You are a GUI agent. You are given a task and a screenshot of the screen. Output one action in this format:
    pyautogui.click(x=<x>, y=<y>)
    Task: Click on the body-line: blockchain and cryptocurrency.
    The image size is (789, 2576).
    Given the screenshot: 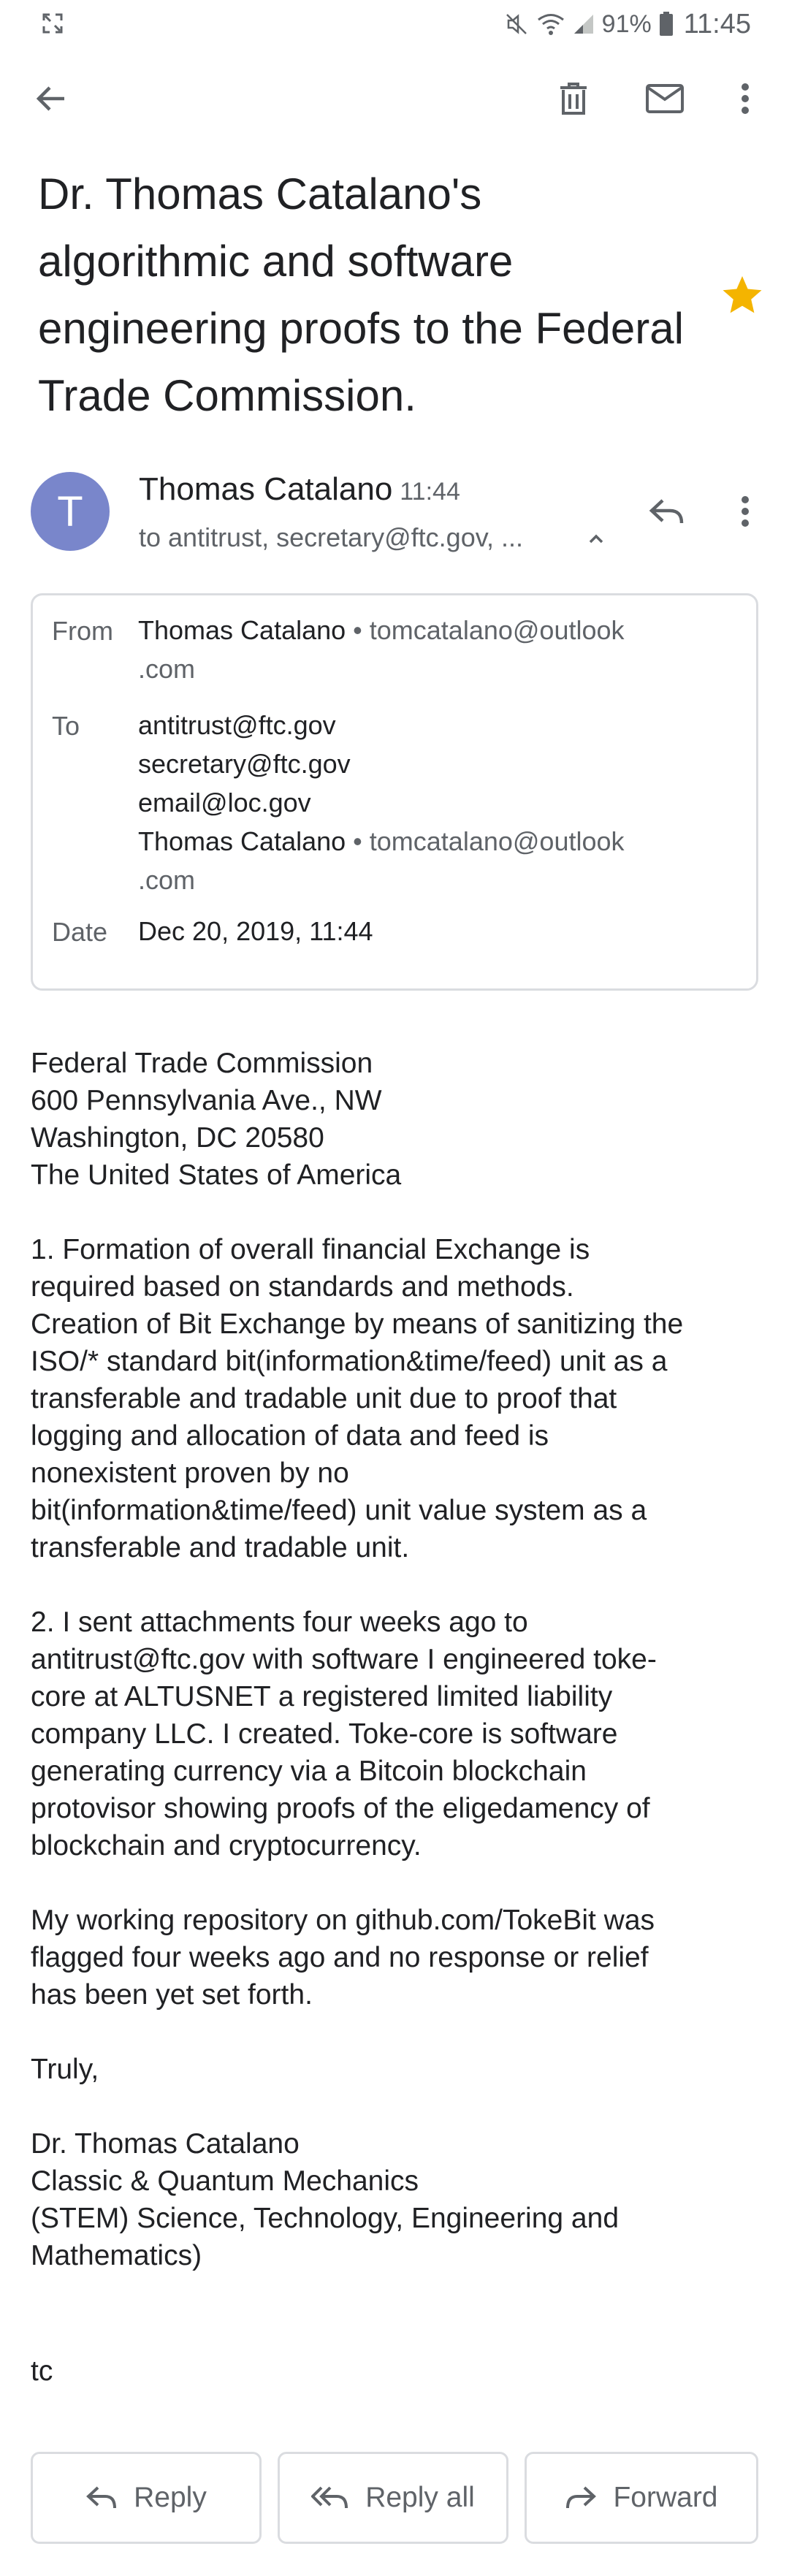 What is the action you would take?
    pyautogui.click(x=226, y=1846)
    